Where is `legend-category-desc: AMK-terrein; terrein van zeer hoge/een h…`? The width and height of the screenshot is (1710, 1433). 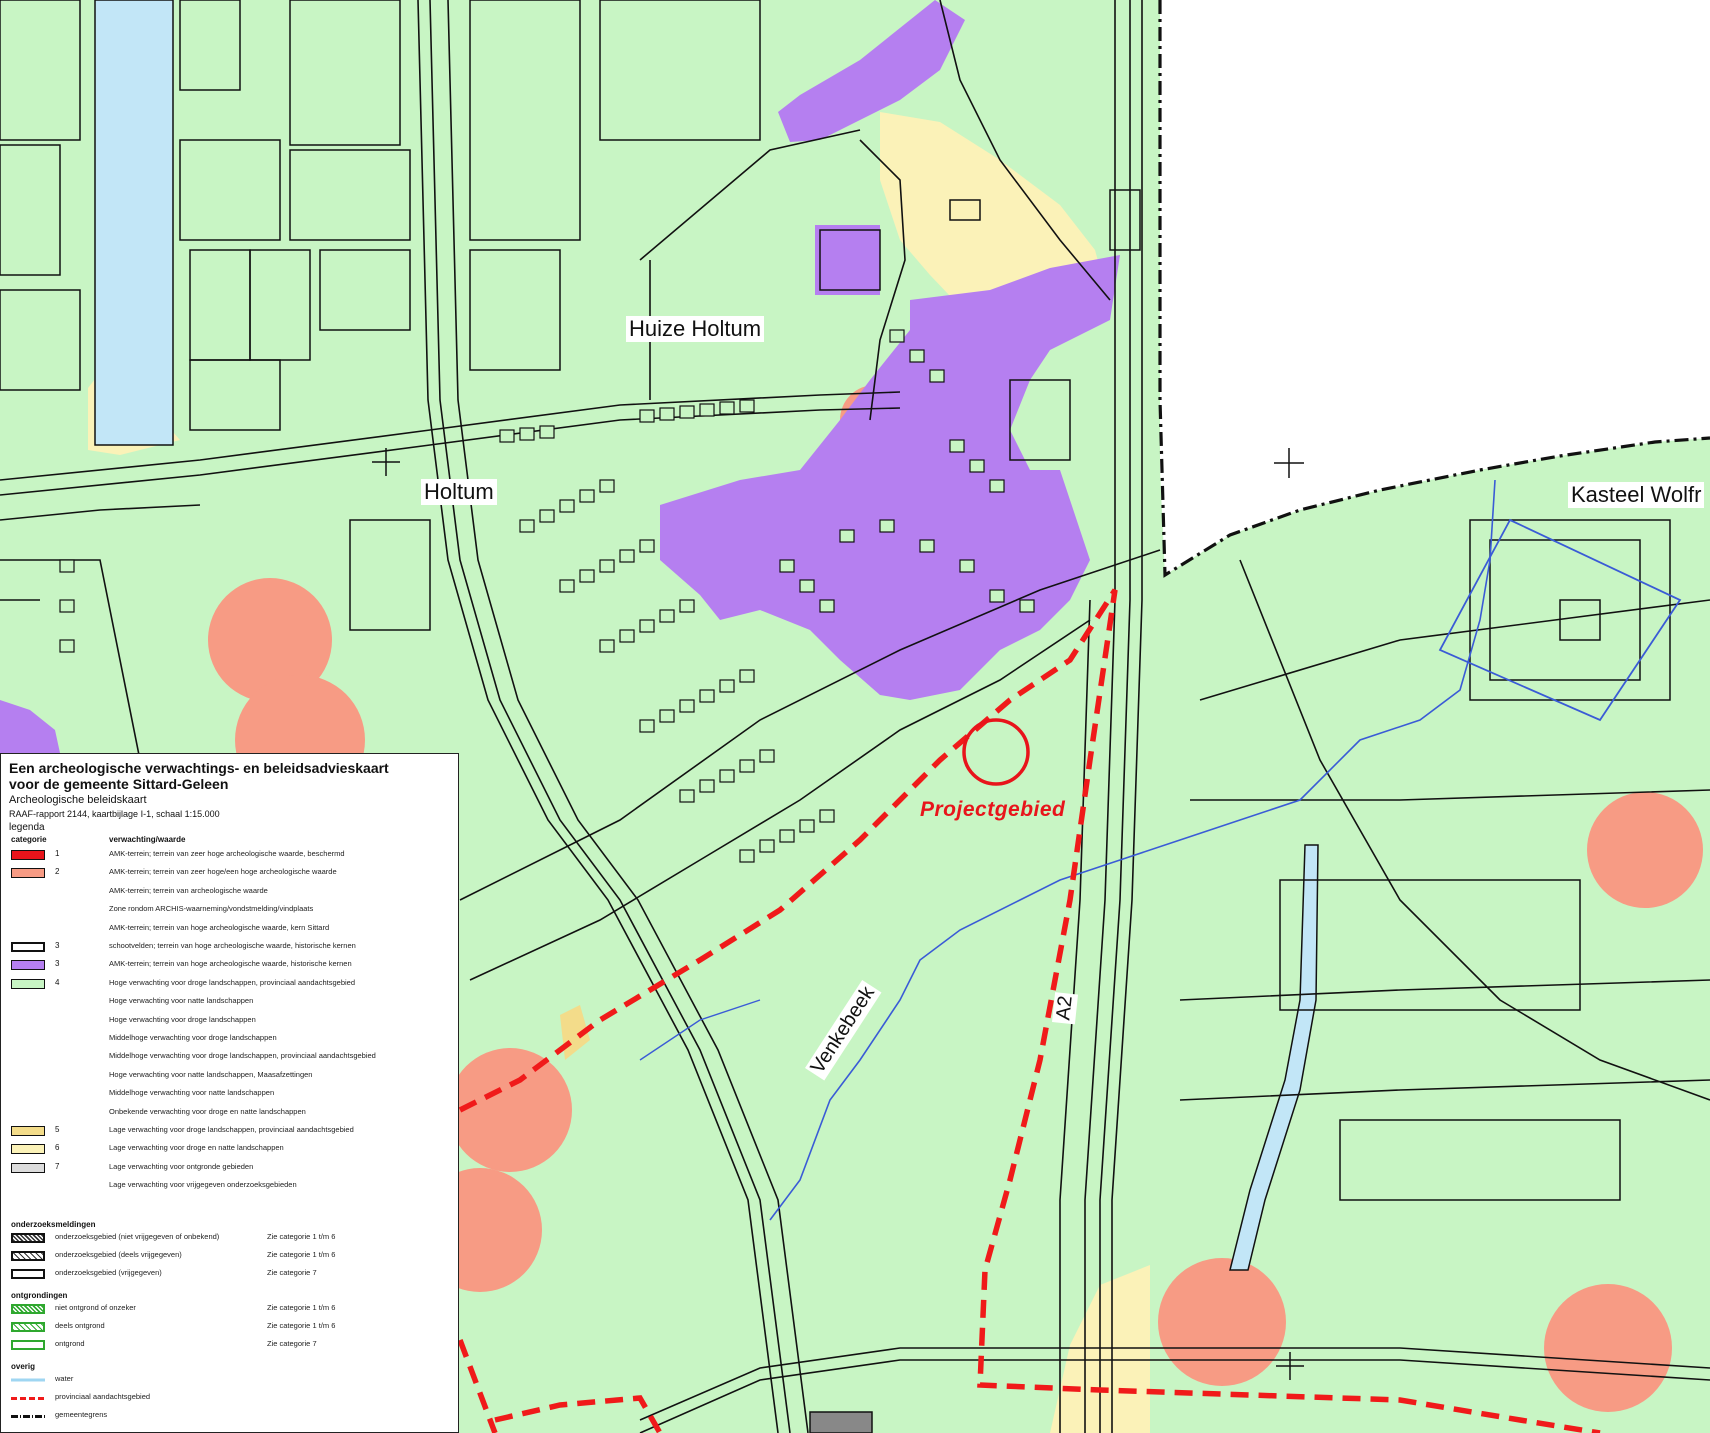 legend-category-desc: AMK-terrein; terrein van zeer hoge/een h… is located at coordinates (223, 872).